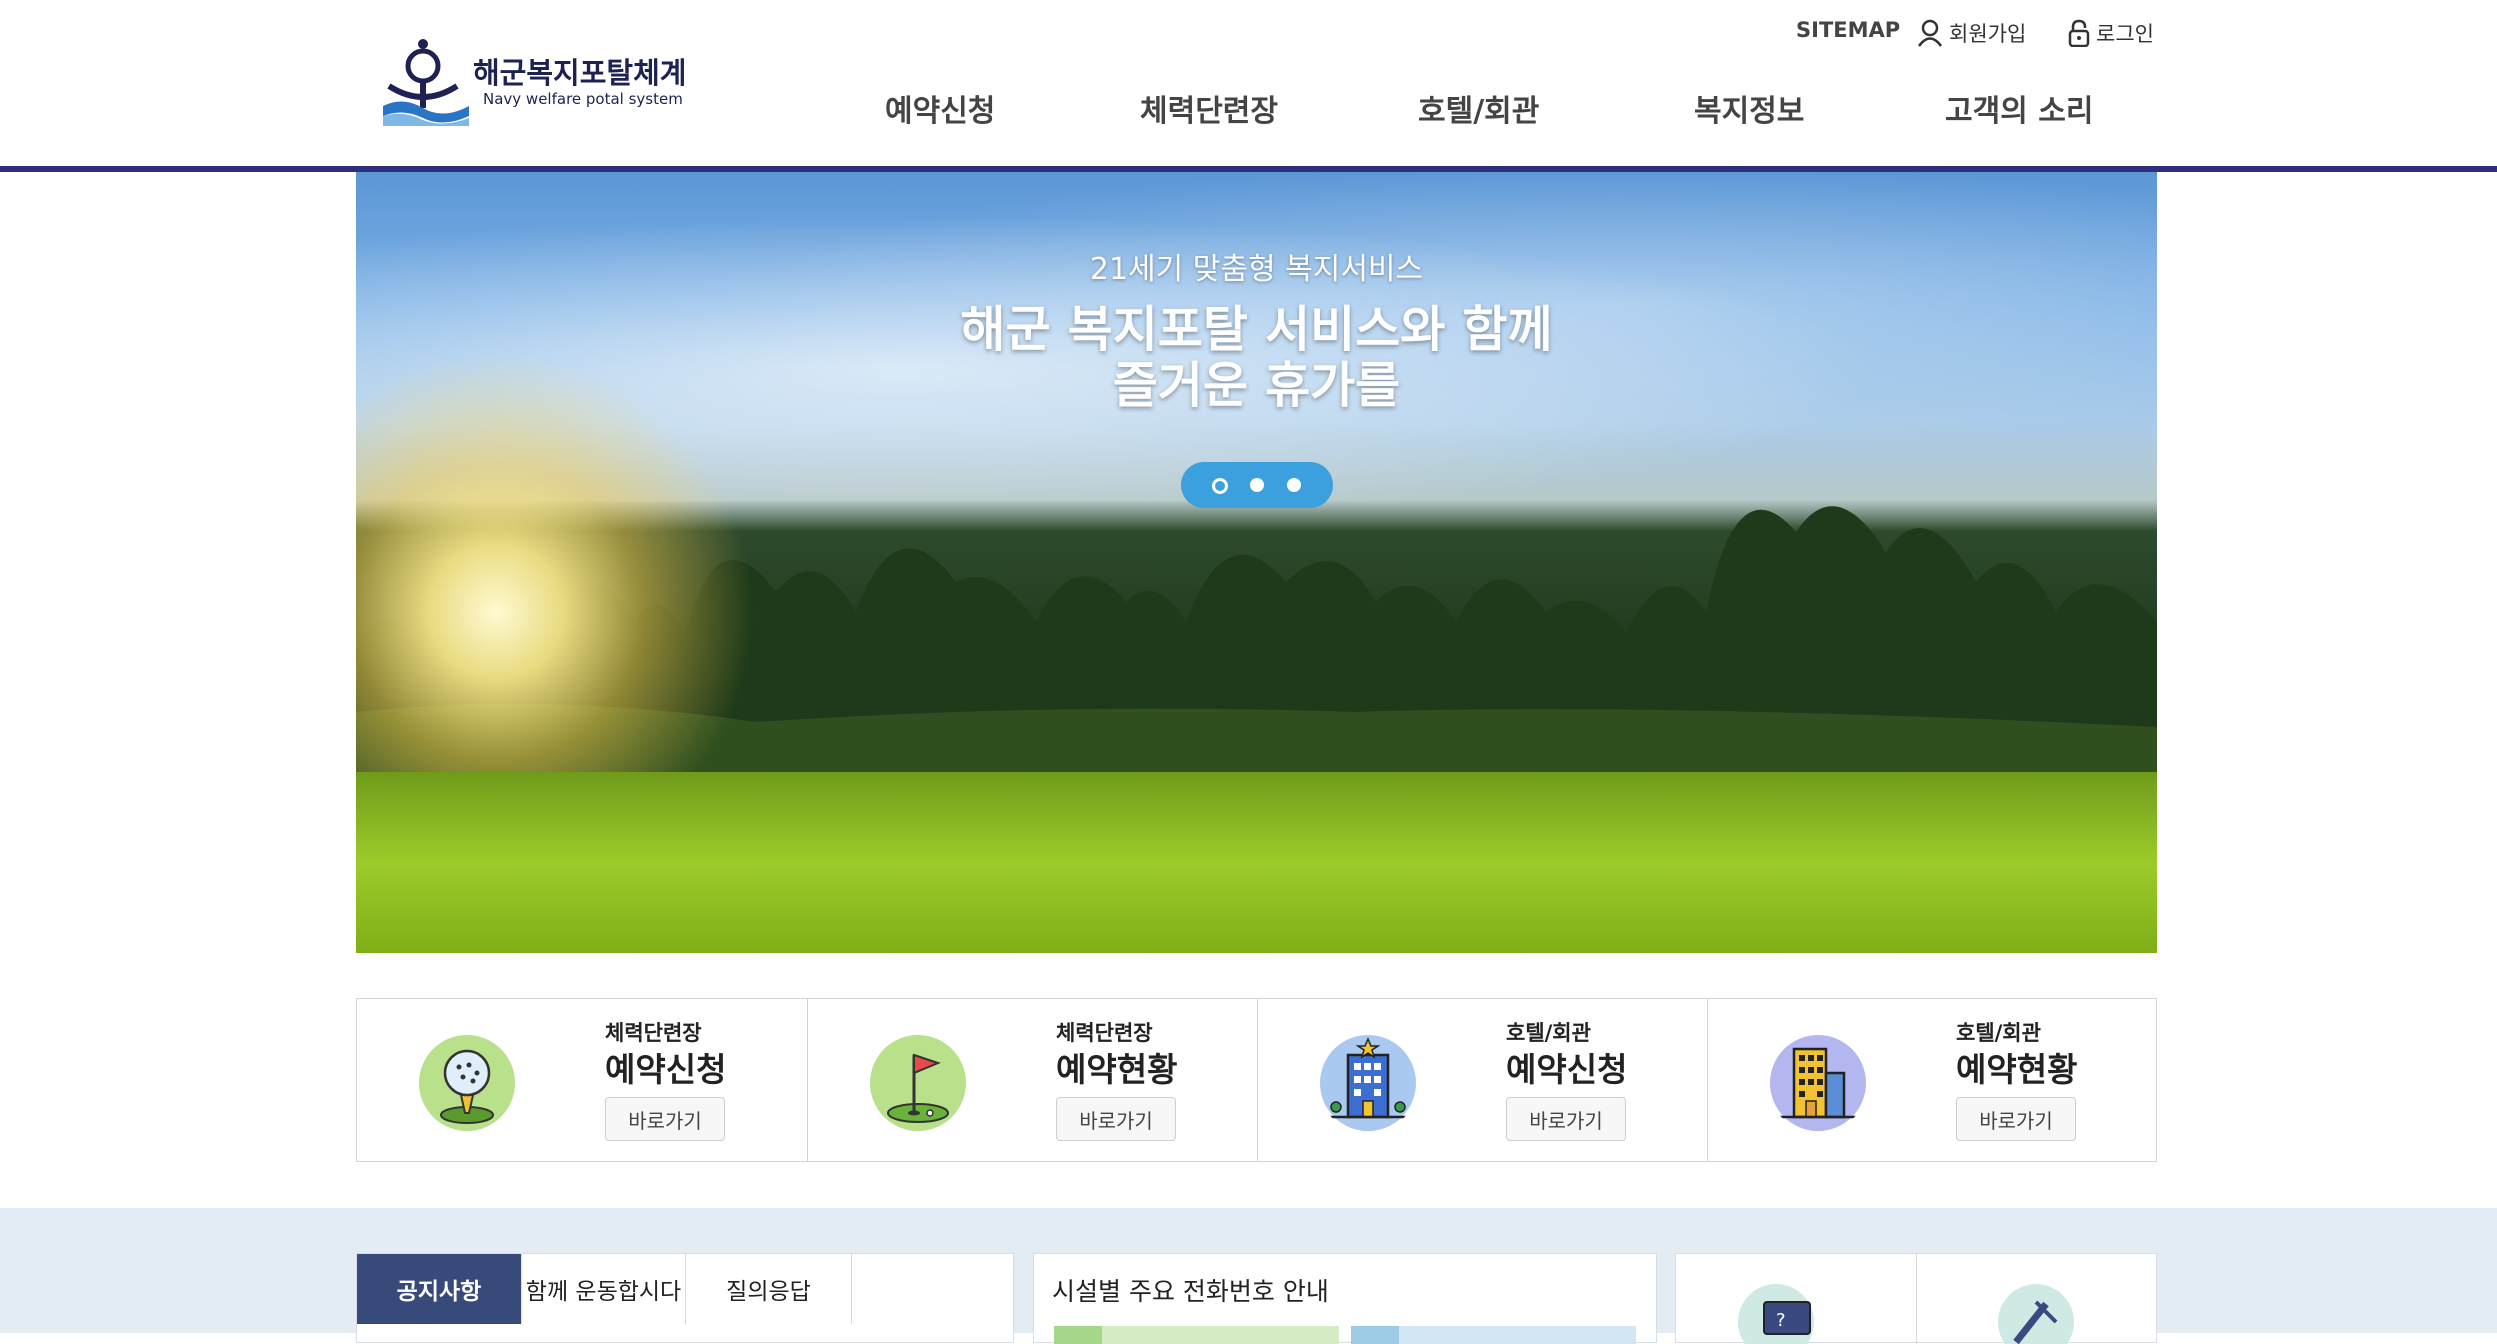  What do you see at coordinates (583, 99) in the screenshot?
I see `logo-subtitle: Navy welfare potal system` at bounding box center [583, 99].